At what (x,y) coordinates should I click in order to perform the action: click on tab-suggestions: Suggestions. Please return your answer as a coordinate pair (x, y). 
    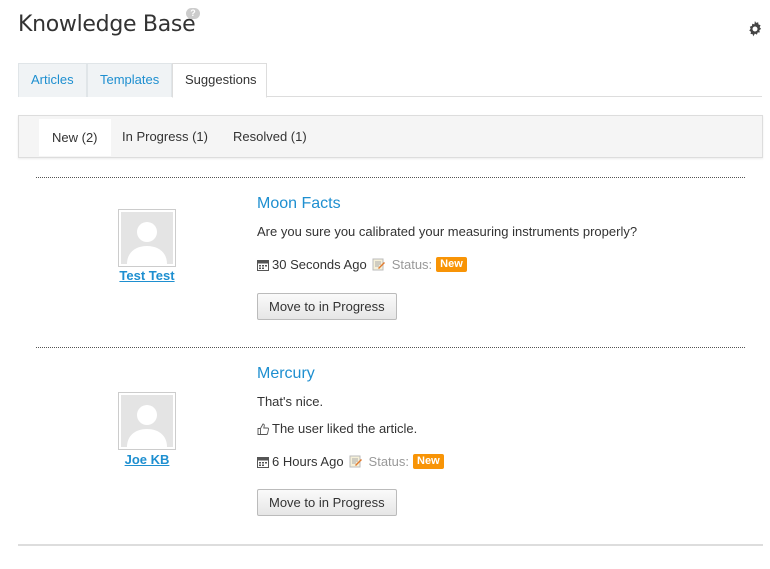
    Looking at the image, I should click on (219, 80).